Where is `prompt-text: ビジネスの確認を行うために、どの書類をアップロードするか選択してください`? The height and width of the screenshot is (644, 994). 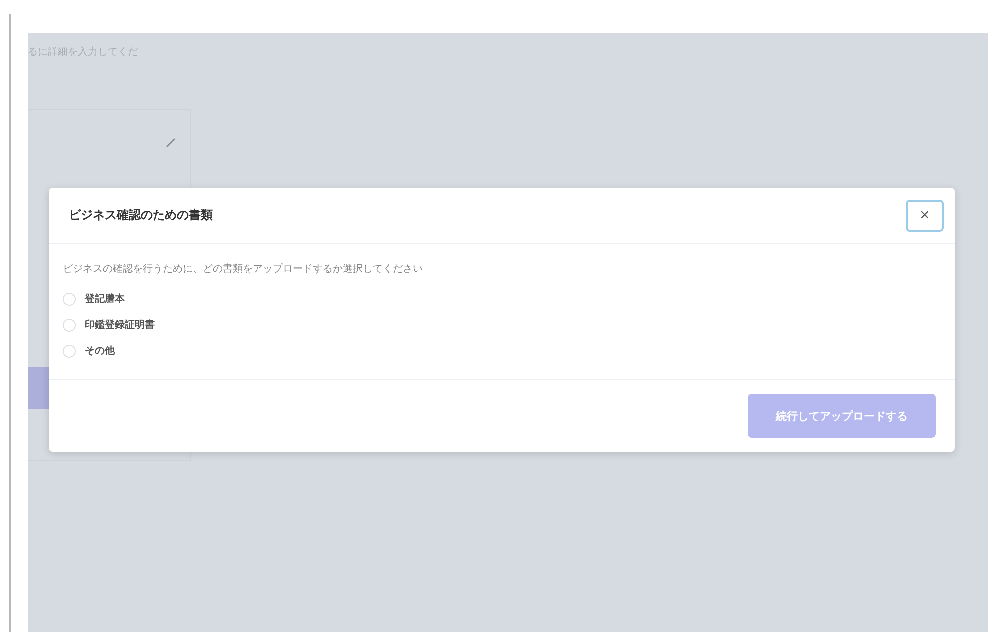
prompt-text: ビジネスの確認を行うために、どの書類をアップロードするか選択してください is located at coordinates (243, 269).